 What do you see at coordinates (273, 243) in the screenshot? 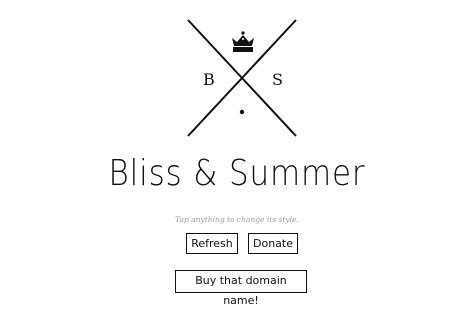
I see `donate-button: Donate` at bounding box center [273, 243].